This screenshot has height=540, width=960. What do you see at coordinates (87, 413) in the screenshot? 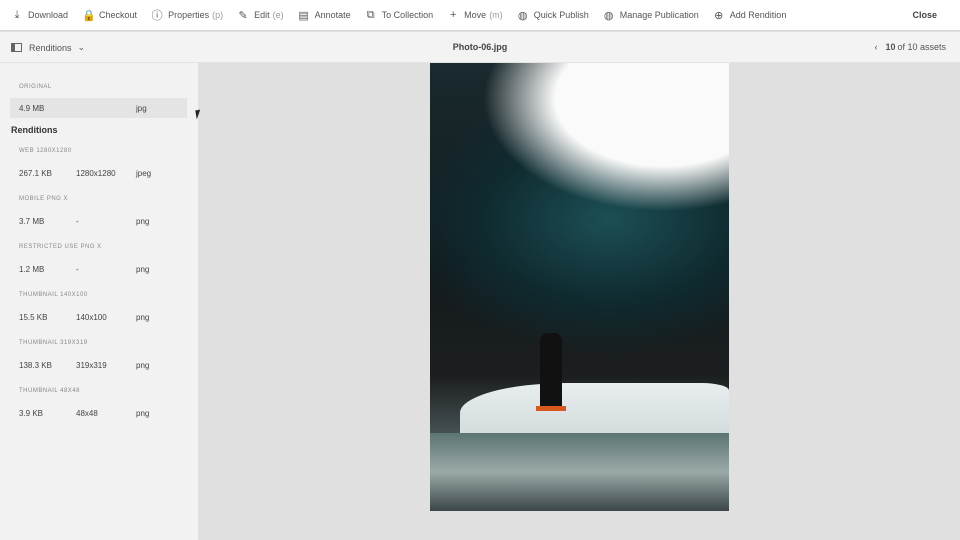
I see `dimensions: 48x48` at bounding box center [87, 413].